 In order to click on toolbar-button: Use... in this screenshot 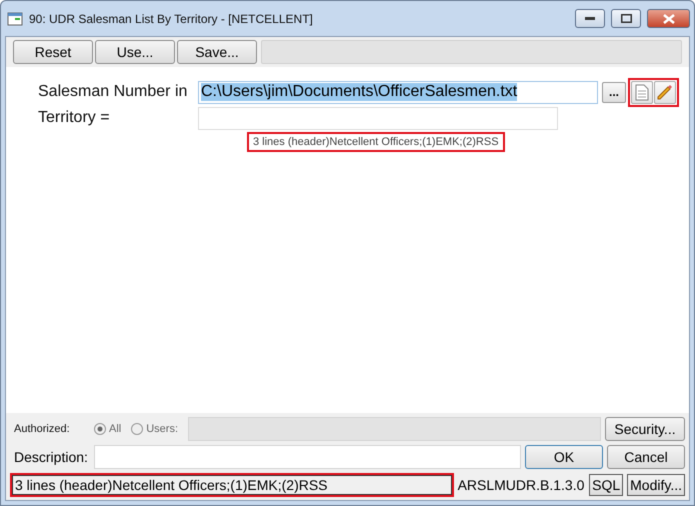, I will do `click(135, 52)`.